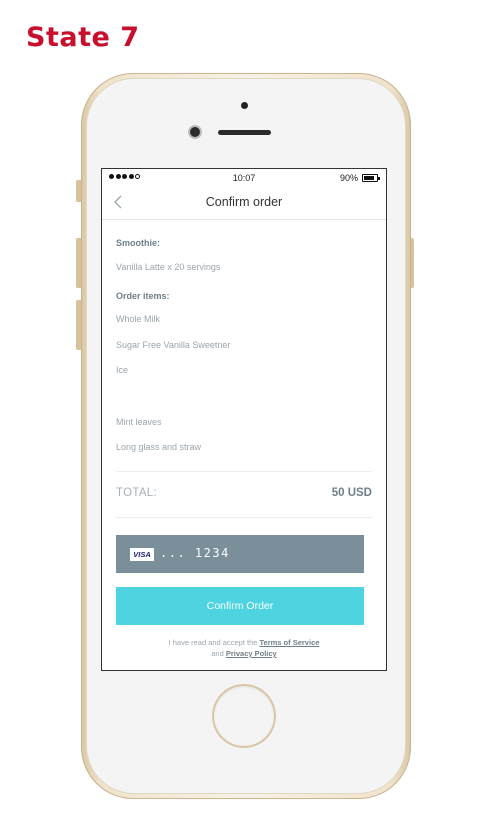  What do you see at coordinates (290, 642) in the screenshot?
I see `terms-of-service-link: Terms of Service` at bounding box center [290, 642].